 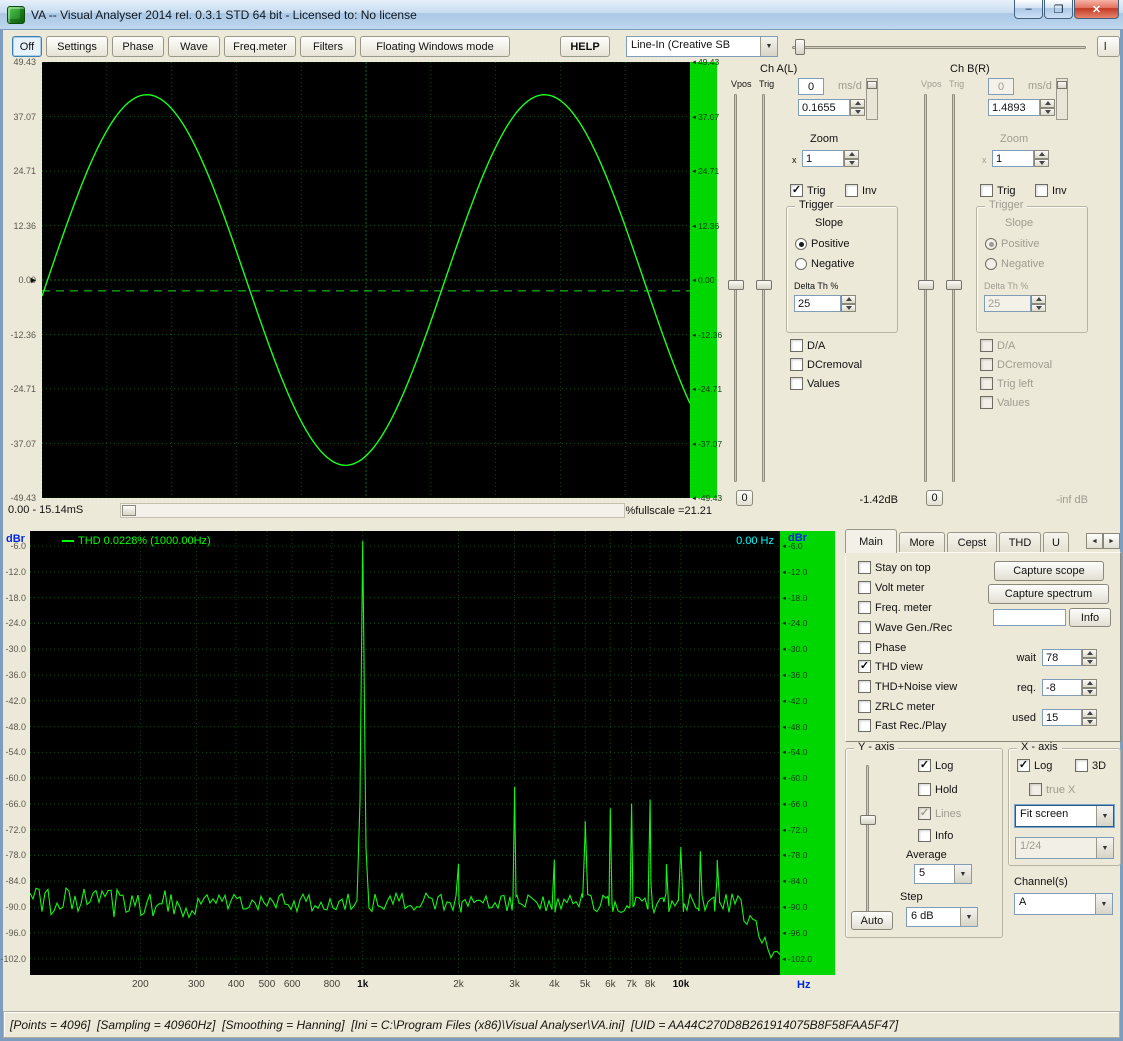 I want to click on settings-button: Settings, so click(x=77, y=46).